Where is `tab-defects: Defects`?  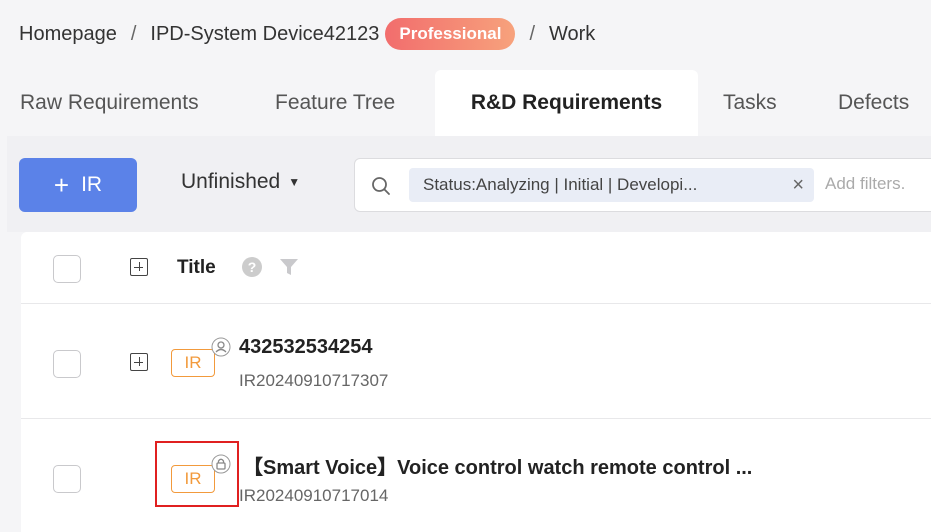
tab-defects: Defects is located at coordinates (873, 103).